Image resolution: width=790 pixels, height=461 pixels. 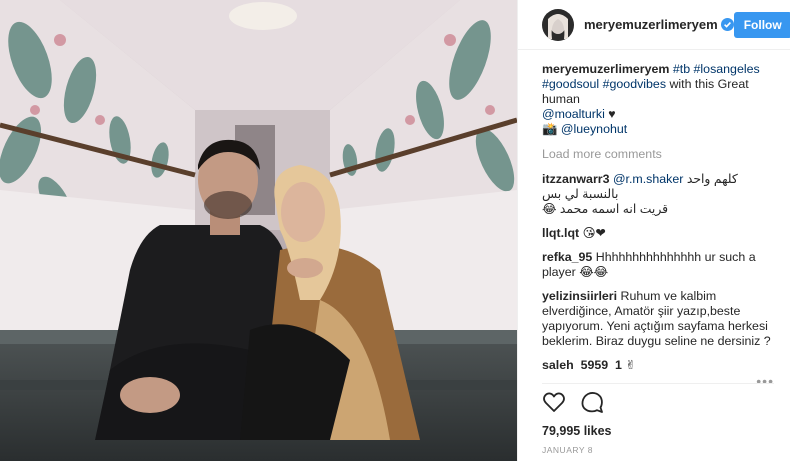 I want to click on comment-text-2: قريت انه اسمه محمد 😂, so click(x=605, y=209).